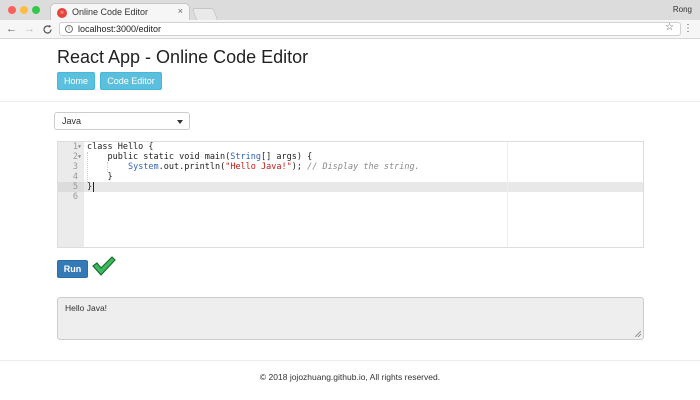 The image size is (700, 400). What do you see at coordinates (183, 57) in the screenshot?
I see `page-title: React App - Online Code Editor` at bounding box center [183, 57].